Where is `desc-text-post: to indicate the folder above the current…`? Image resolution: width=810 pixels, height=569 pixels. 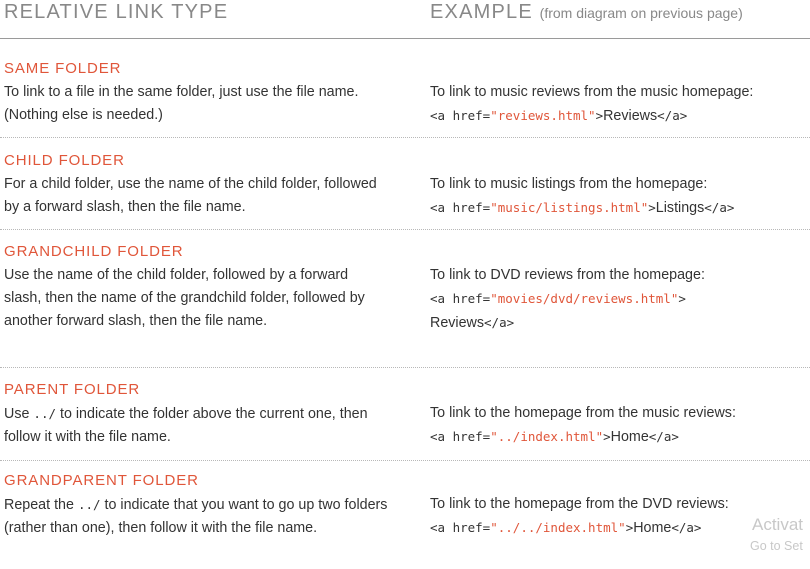
desc-text-post: to indicate the folder above the current… is located at coordinates (186, 425).